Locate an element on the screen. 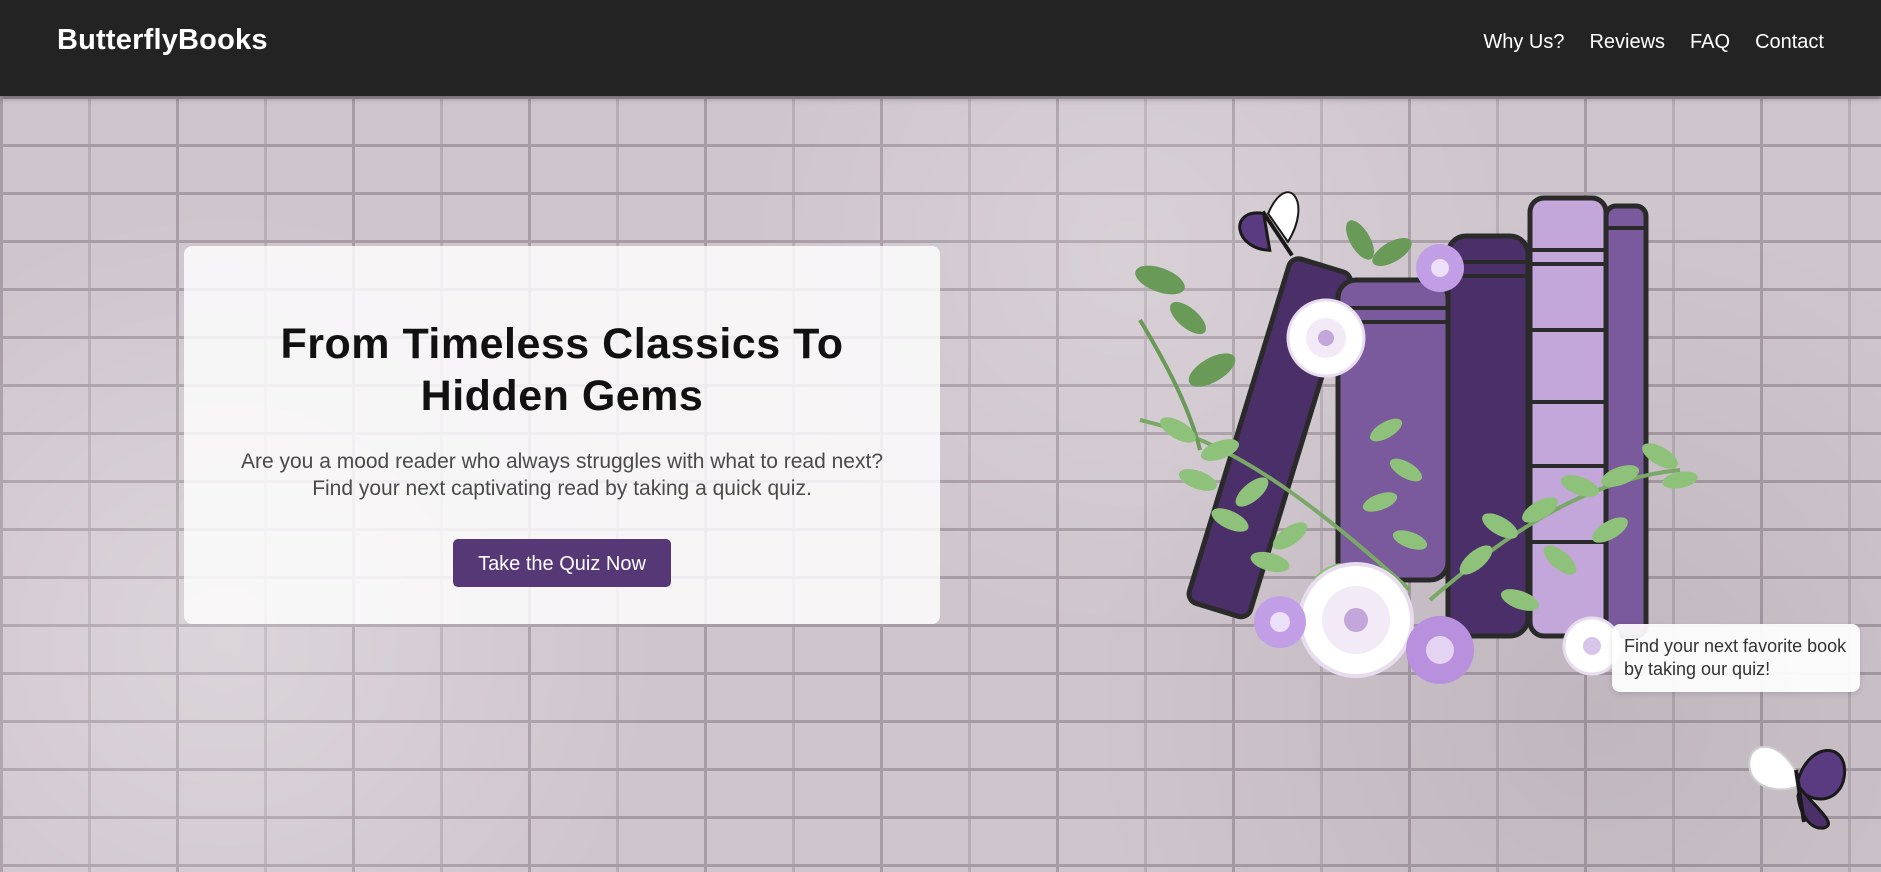  book-narrow is located at coordinates (1626, 421).